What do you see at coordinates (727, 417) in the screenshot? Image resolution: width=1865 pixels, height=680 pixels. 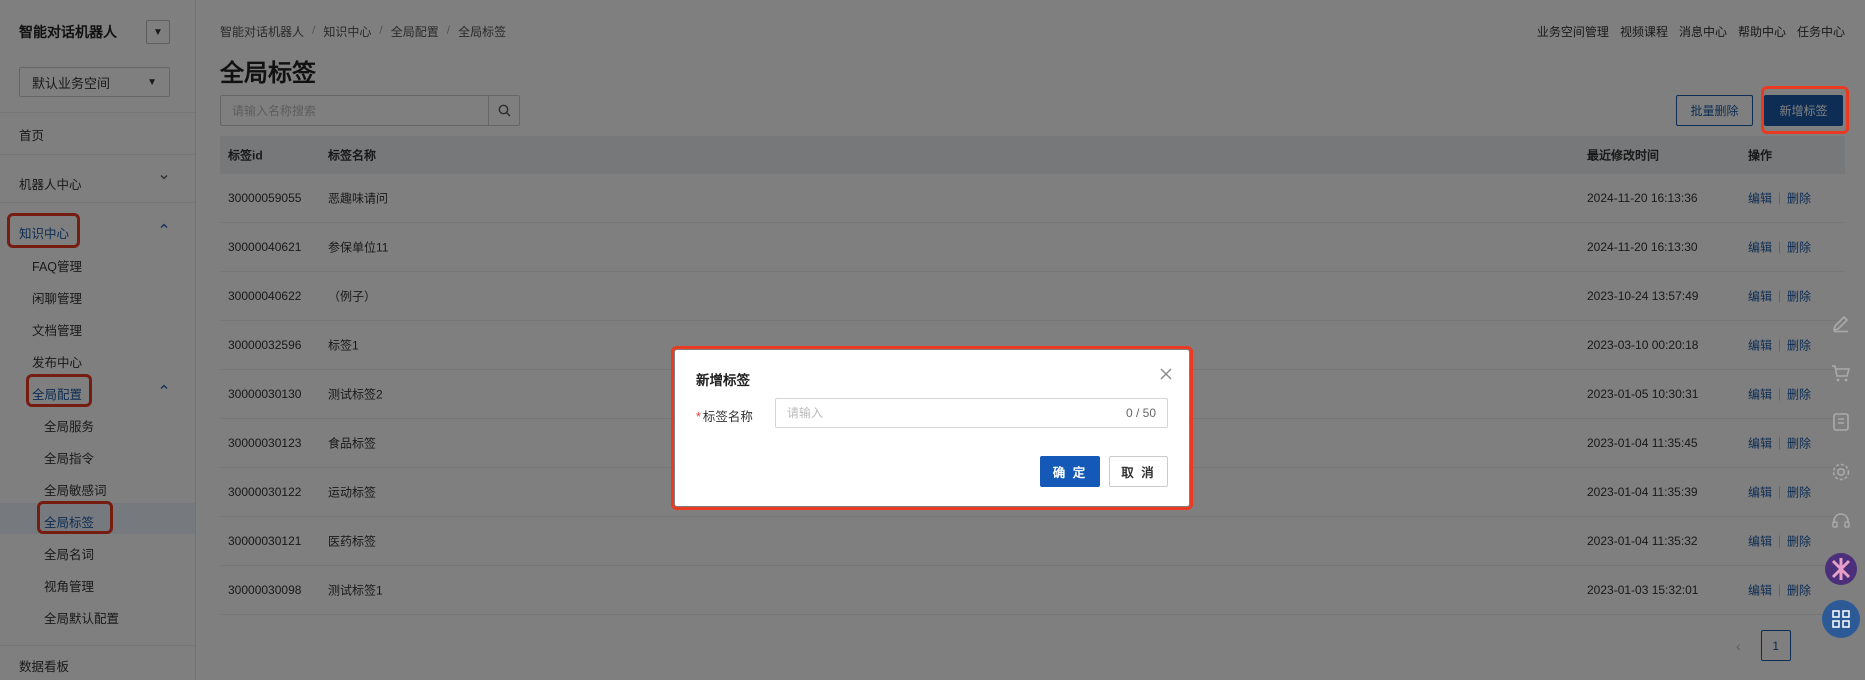 I see `tag-name-label-text: 标签名称` at bounding box center [727, 417].